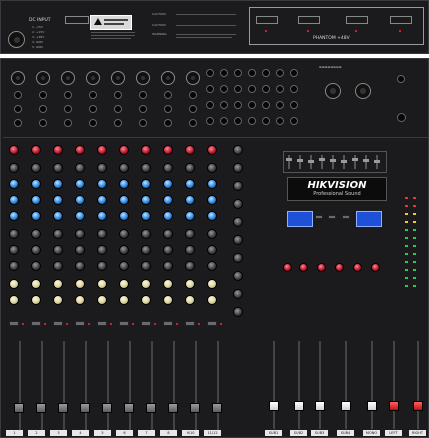 The width and height of the screenshot is (429, 438). Describe the element at coordinates (333, 91) in the screenshot. I see `main-out-left-xlr` at that location.